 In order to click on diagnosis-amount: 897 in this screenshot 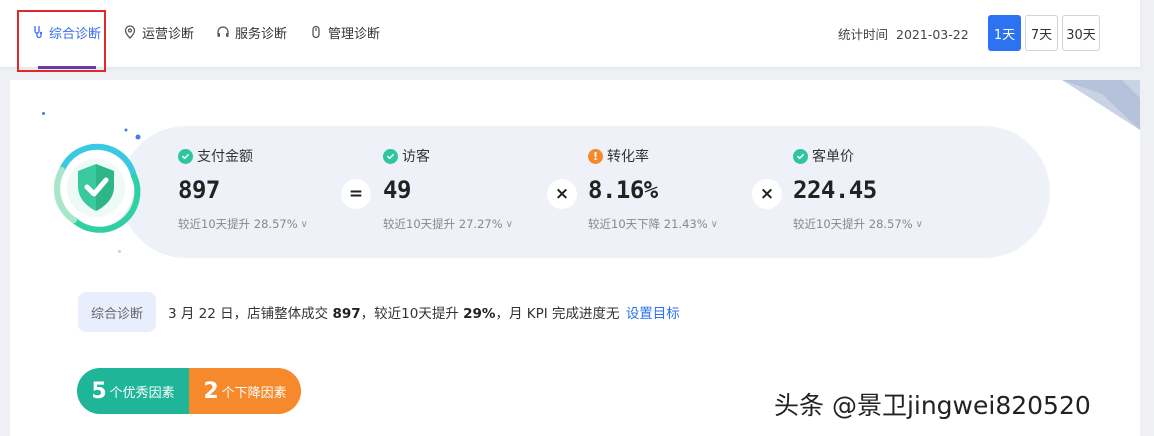, I will do `click(346, 314)`.